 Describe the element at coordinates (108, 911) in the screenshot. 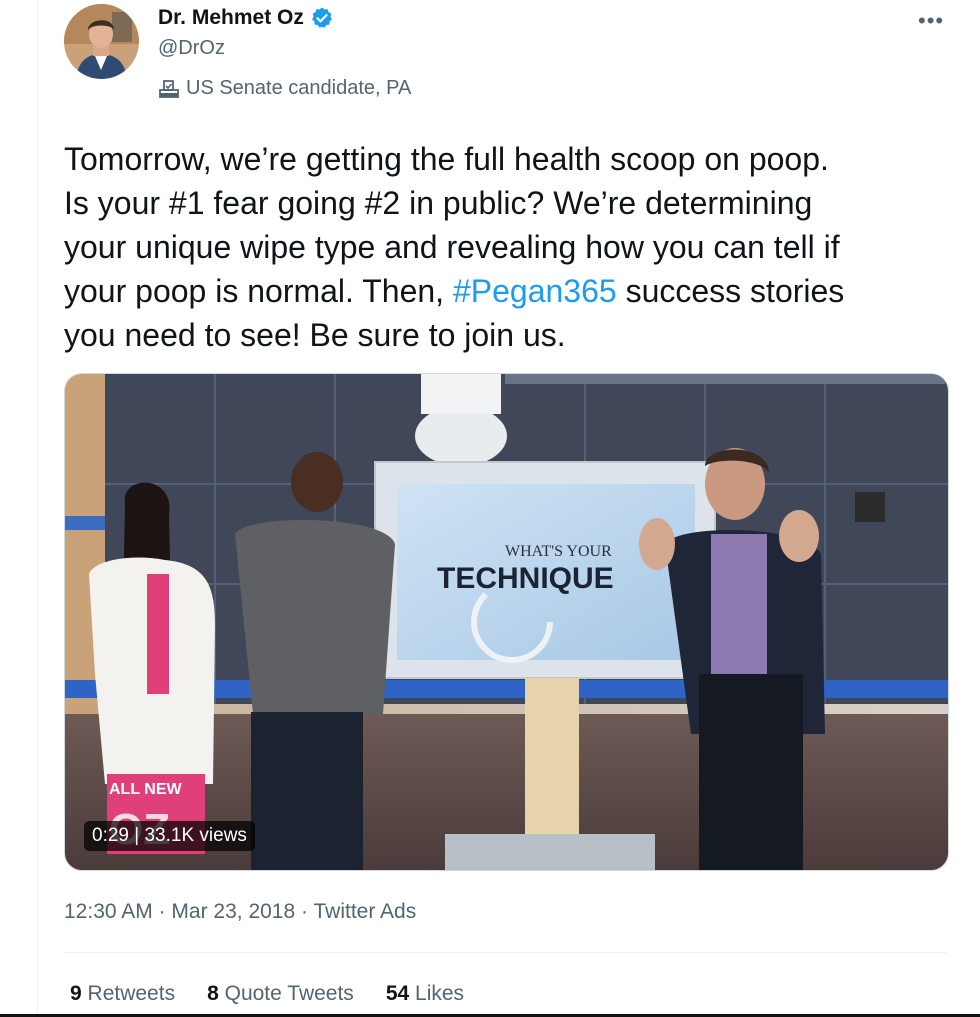

I see `tweet-time: 12:30 AM` at that location.